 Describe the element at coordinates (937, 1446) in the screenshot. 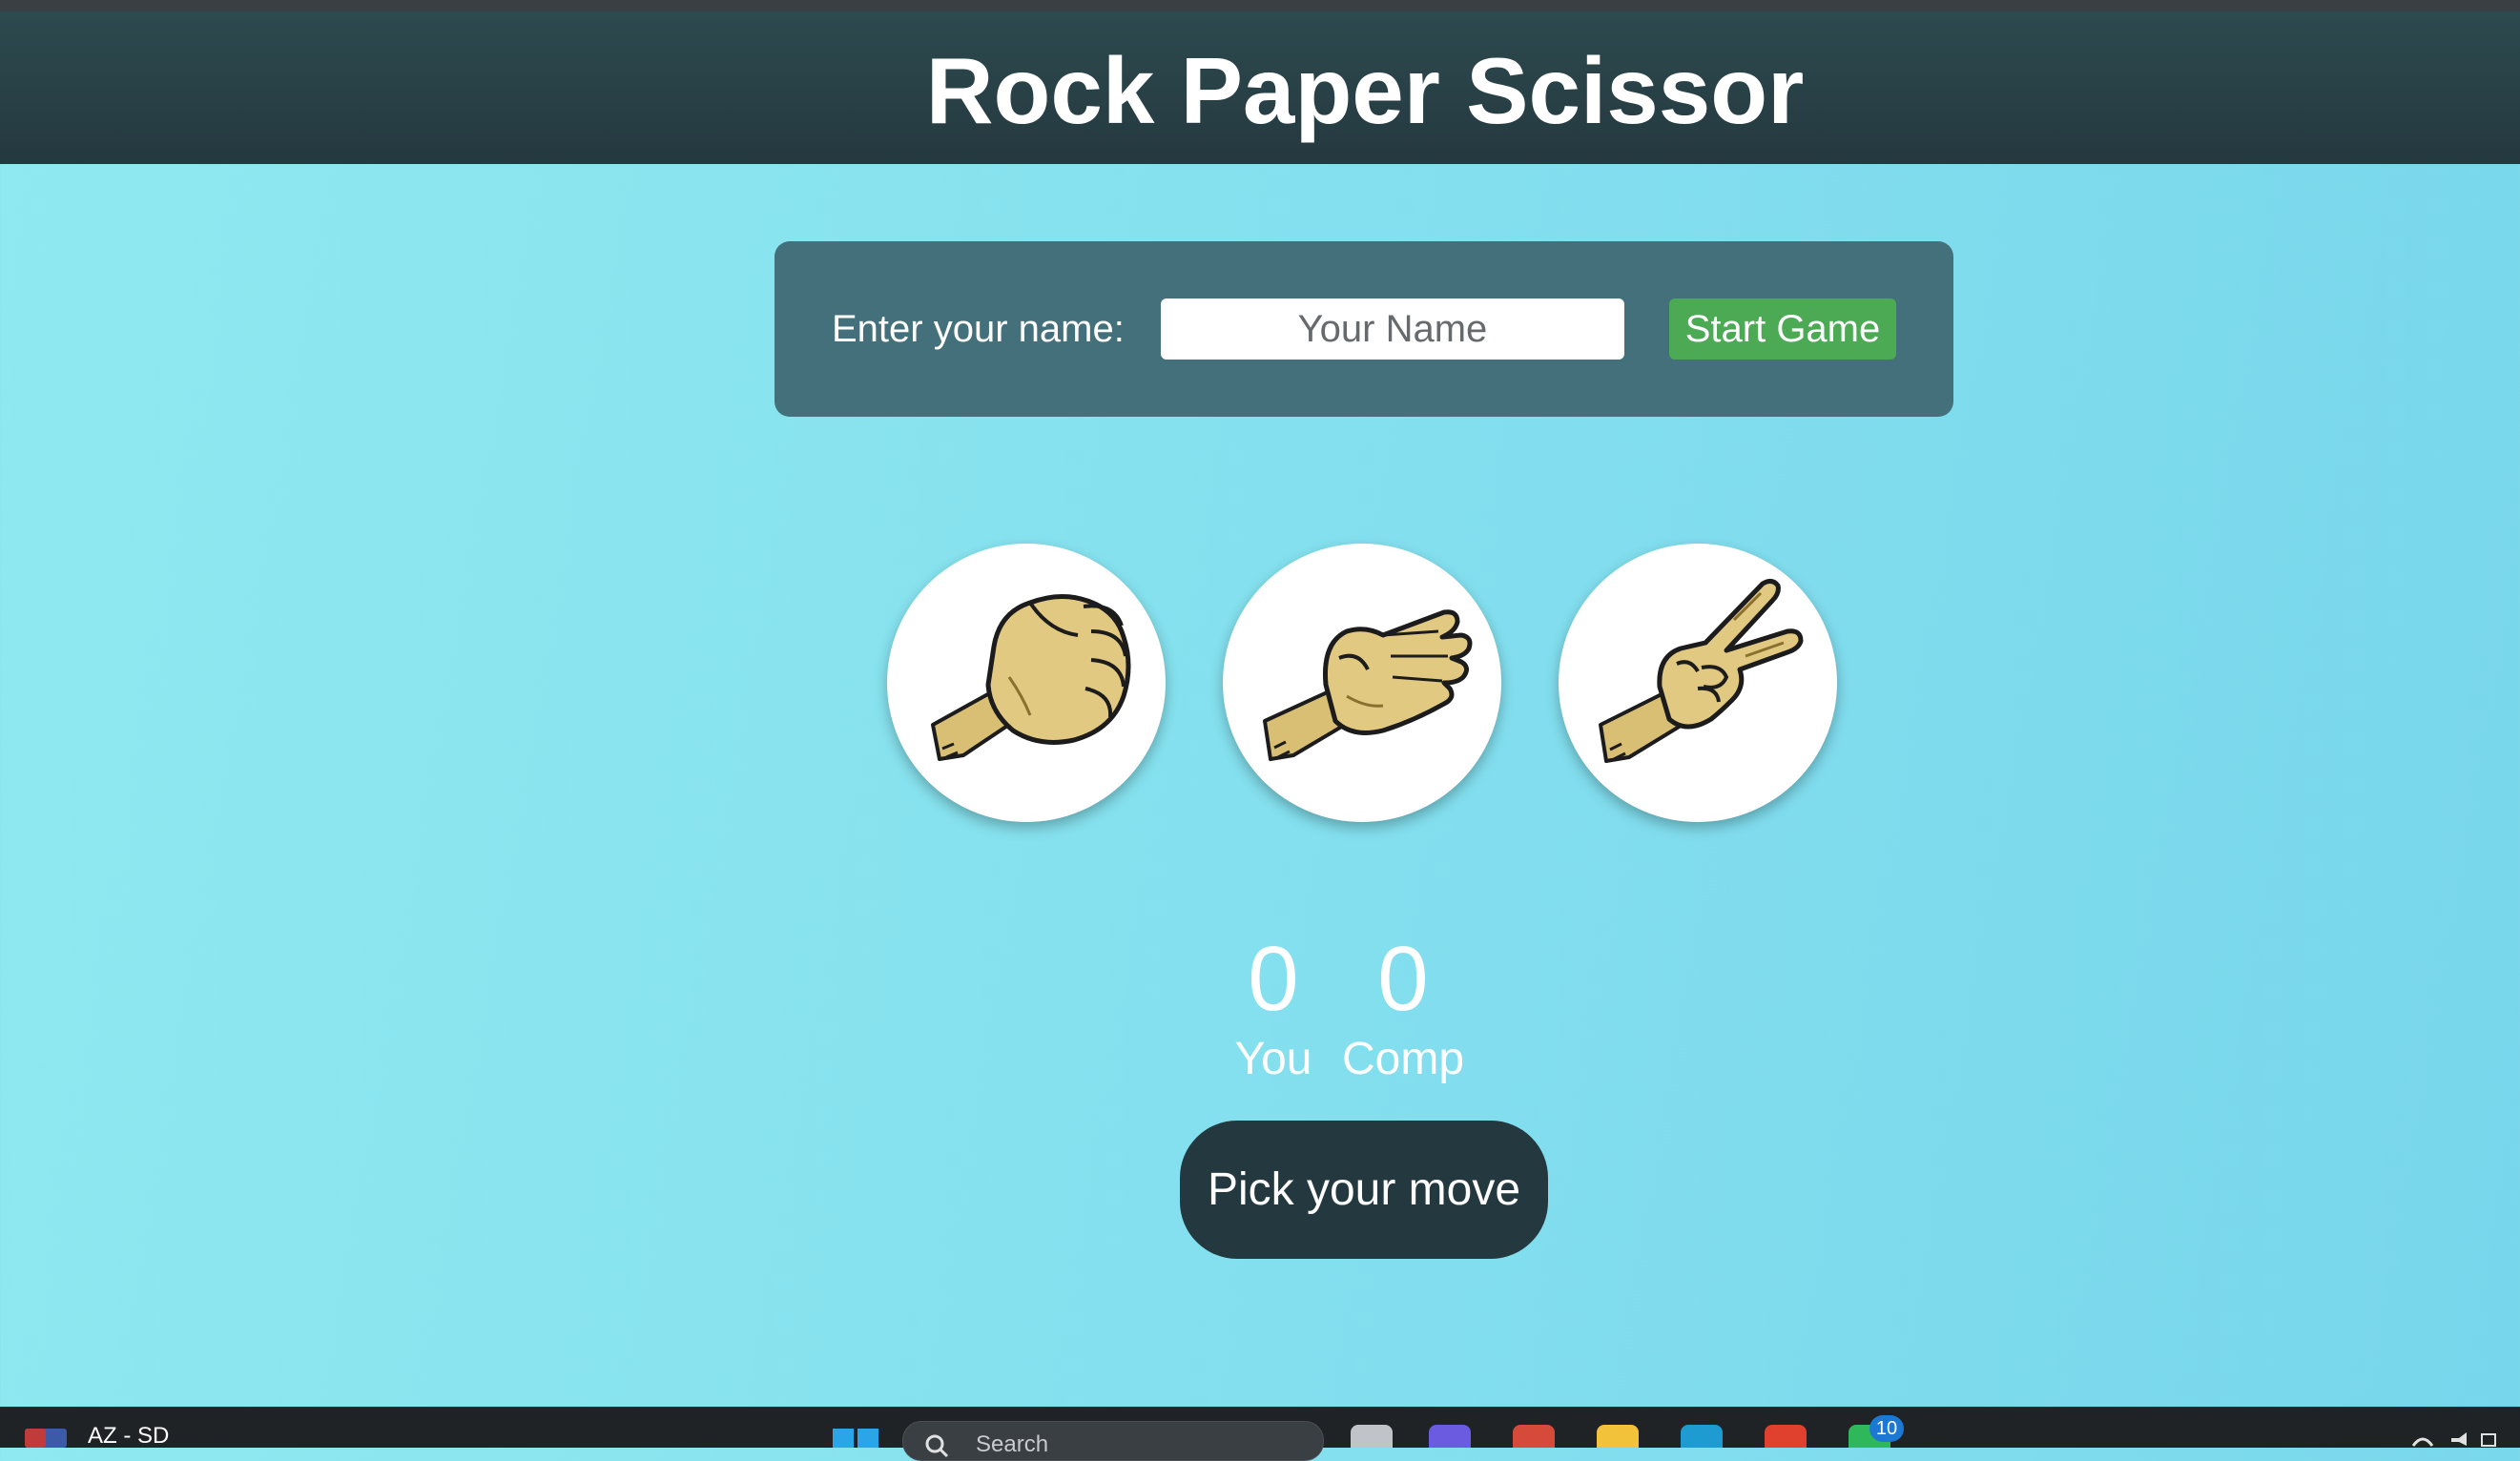

I see `search-icon` at that location.